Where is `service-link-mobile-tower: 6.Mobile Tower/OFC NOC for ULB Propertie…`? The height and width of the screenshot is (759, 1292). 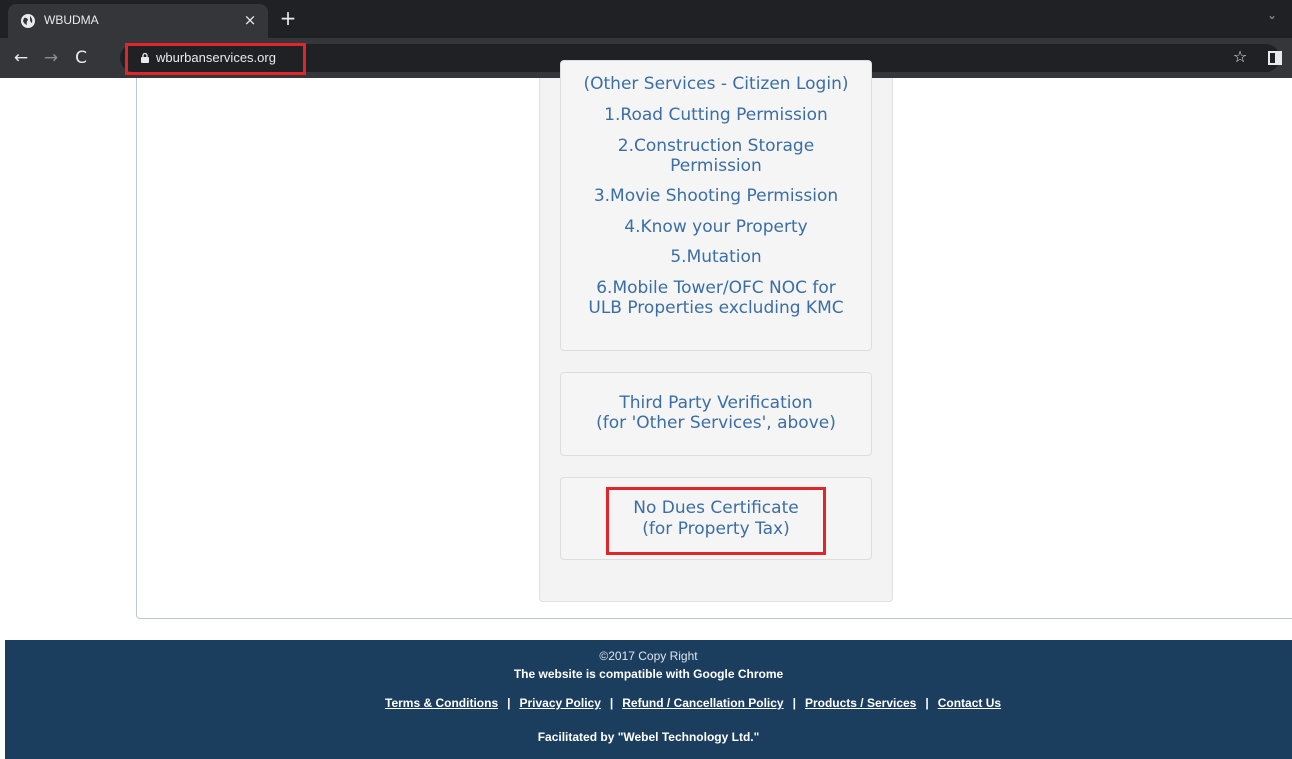
service-link-mobile-tower: 6.Mobile Tower/OFC NOC for ULB Propertie… is located at coordinates (716, 298).